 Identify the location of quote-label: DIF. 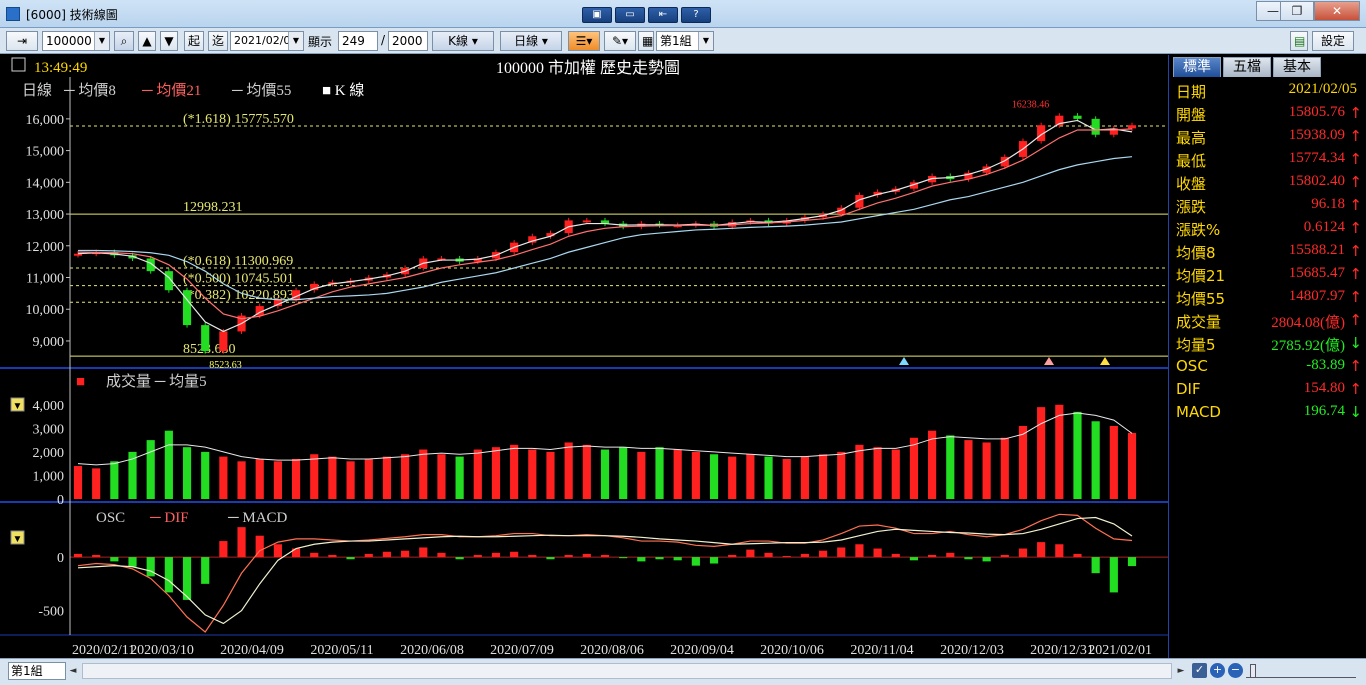
(1188, 389).